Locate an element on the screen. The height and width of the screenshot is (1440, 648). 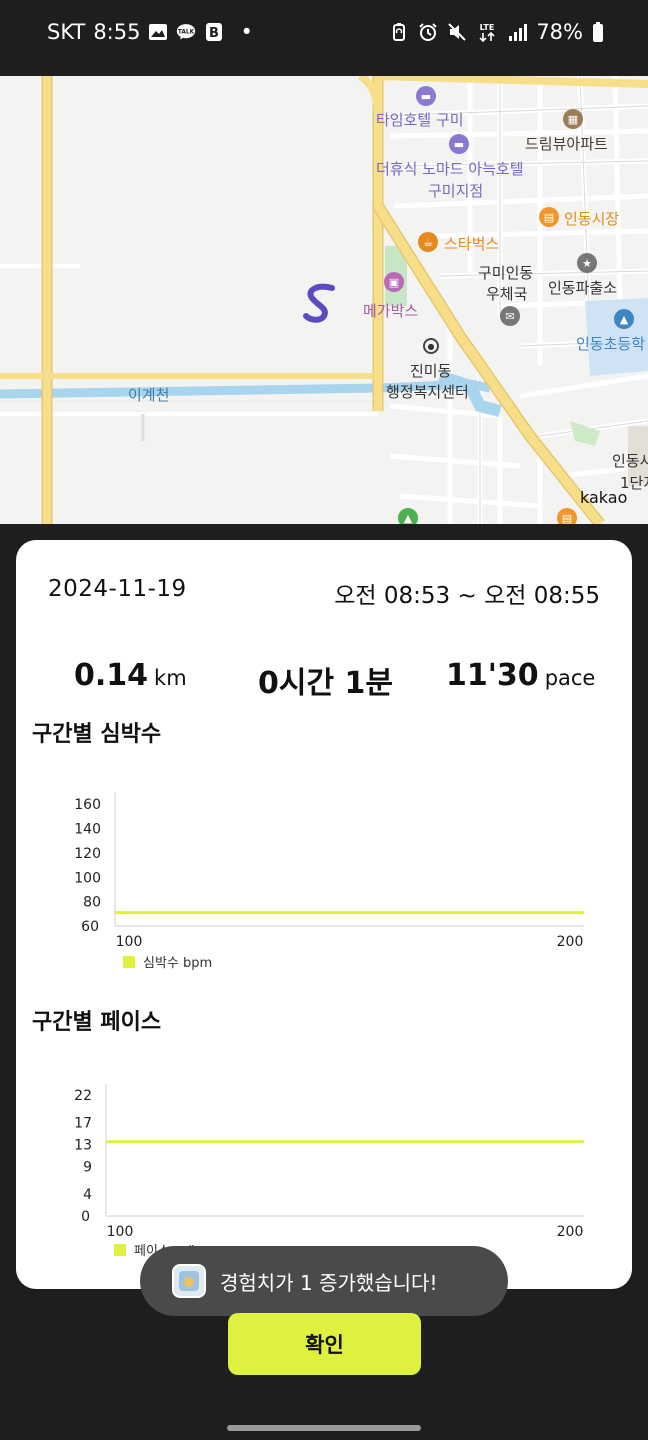
clock: 8:55 is located at coordinates (117, 32).